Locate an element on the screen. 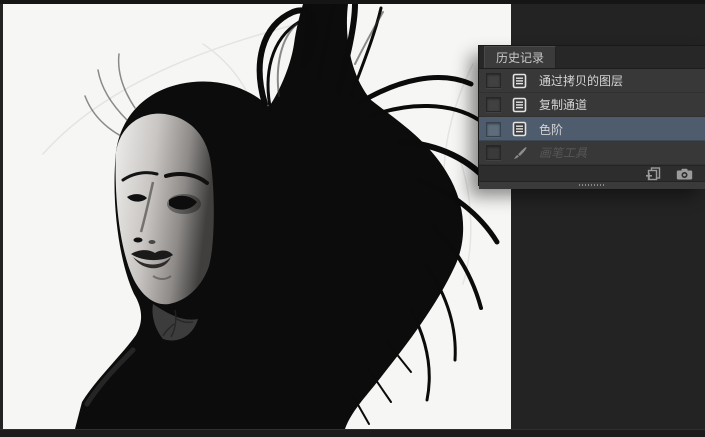 The width and height of the screenshot is (705, 437). history-panel: 历史记录 通过拷贝的图层 复制通道 色阶 画笔工具 is located at coordinates (591, 117).